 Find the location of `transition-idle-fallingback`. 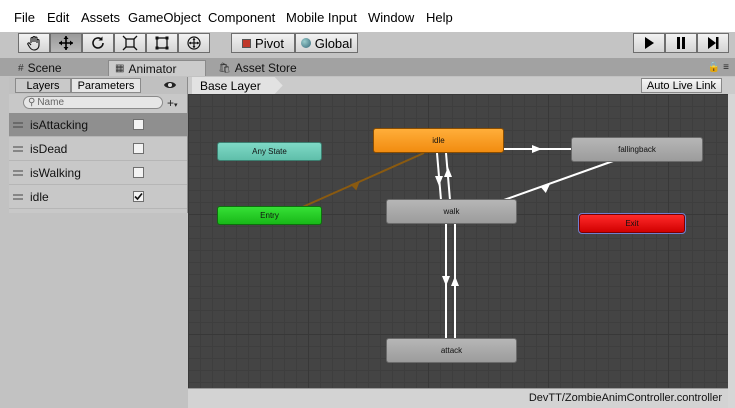

transition-idle-fallingback is located at coordinates (537, 149).